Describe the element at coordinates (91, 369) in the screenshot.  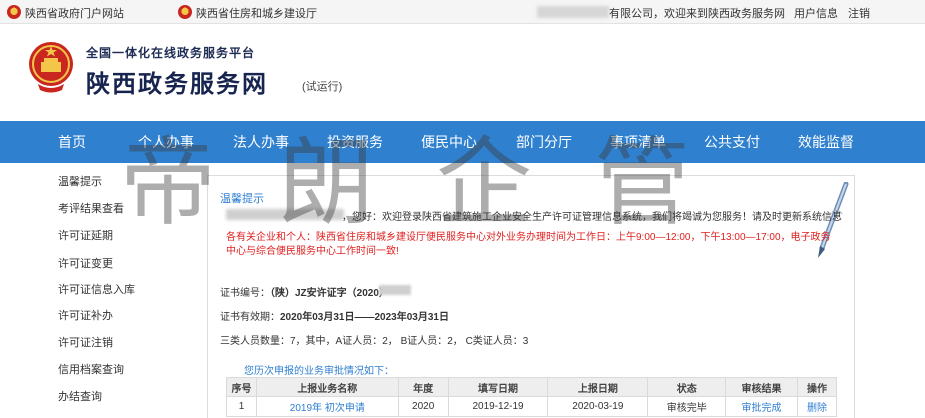
I see `sidebar-item-credit: 信用档案查询` at that location.